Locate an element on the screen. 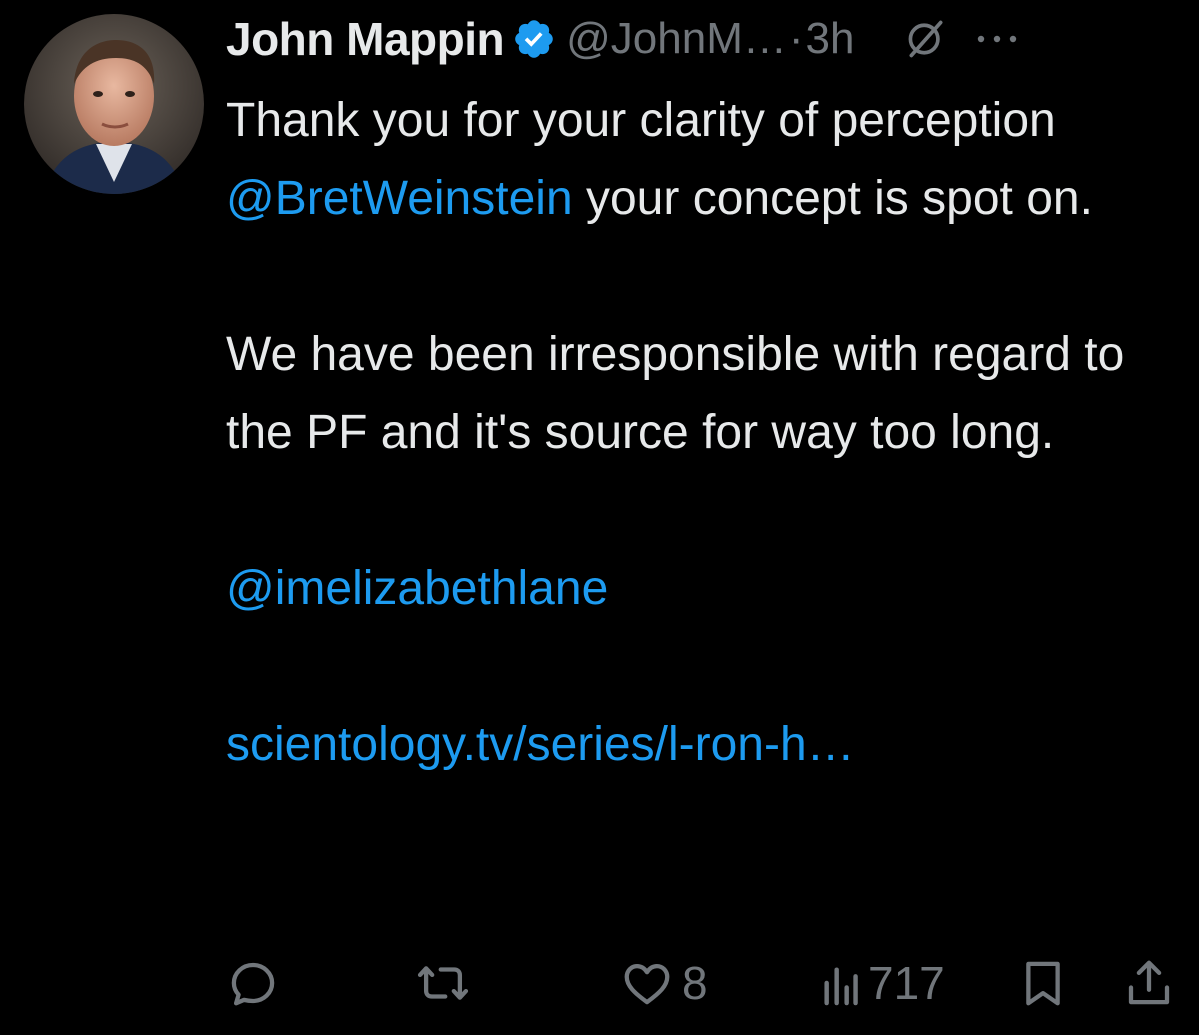 This screenshot has width=1199, height=1035. share-icon is located at coordinates (1149, 982).